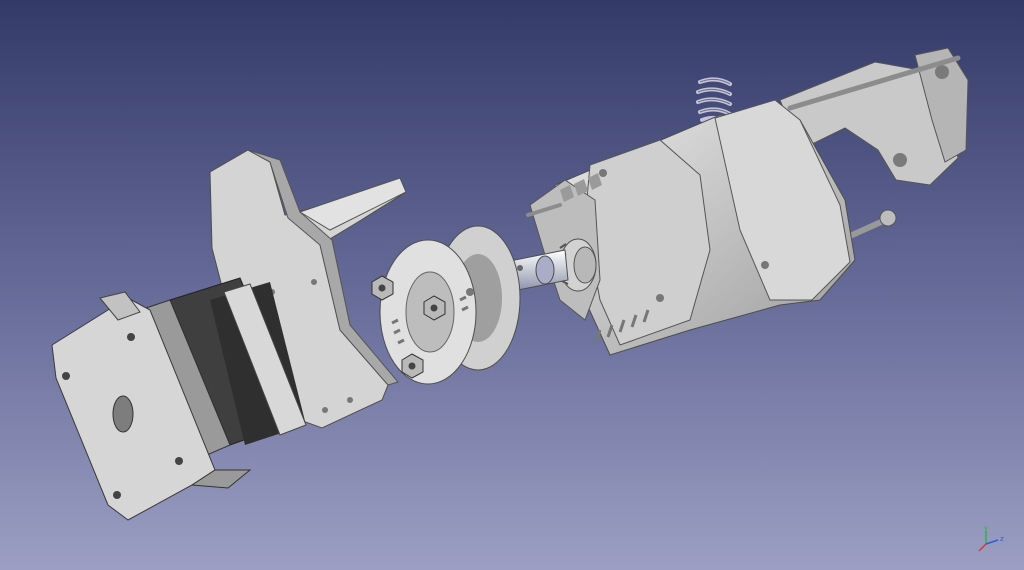 The width and height of the screenshot is (1024, 570). What do you see at coordinates (1002, 539) in the screenshot?
I see `z-axis-label: z` at bounding box center [1002, 539].